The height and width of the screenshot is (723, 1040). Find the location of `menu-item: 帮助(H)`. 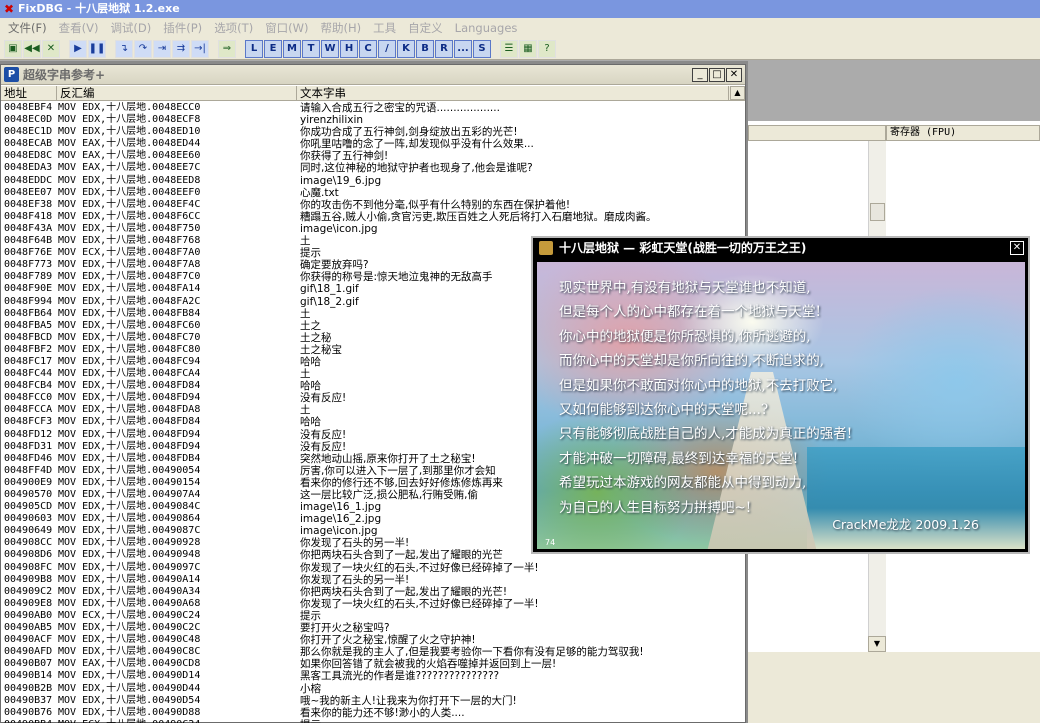

menu-item: 帮助(H) is located at coordinates (341, 28).